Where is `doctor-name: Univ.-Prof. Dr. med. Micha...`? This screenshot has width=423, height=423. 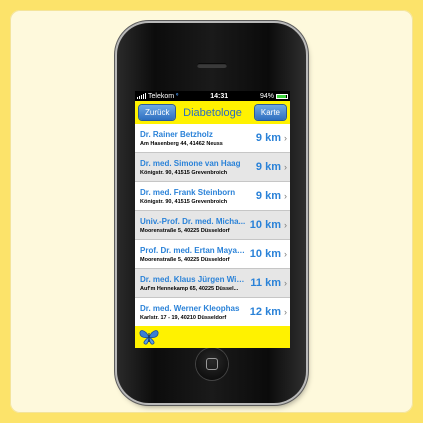
doctor-name: Univ.-Prof. Dr. med. Micha... is located at coordinates (193, 221).